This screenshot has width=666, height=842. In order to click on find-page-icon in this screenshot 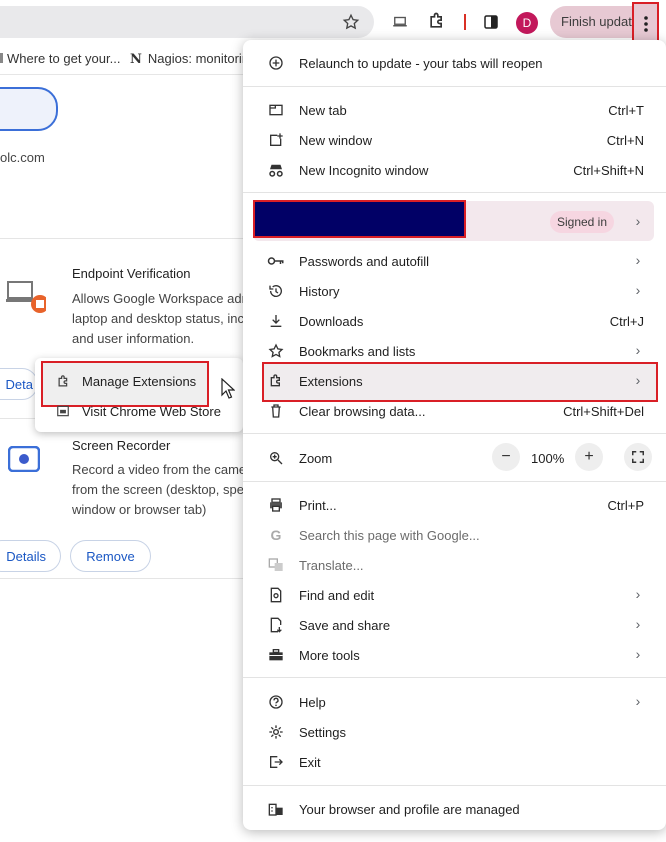, I will do `click(276, 595)`.